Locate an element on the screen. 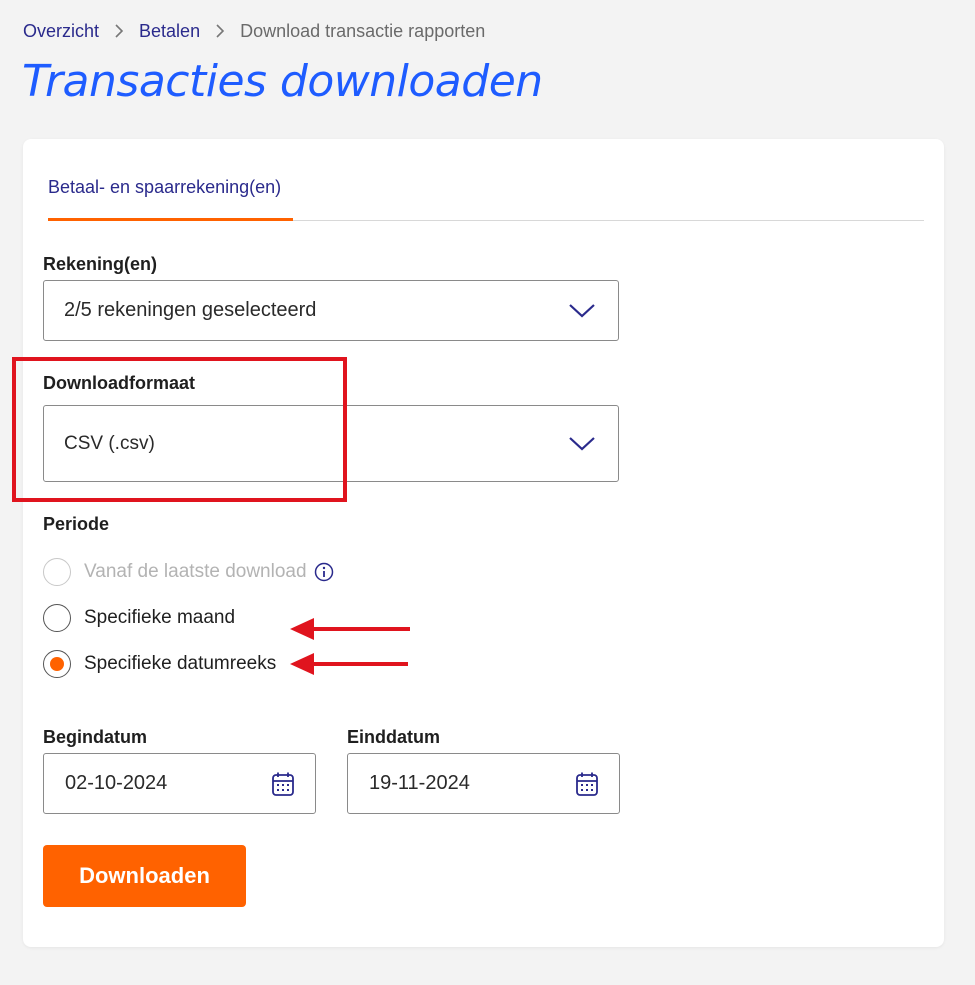 This screenshot has height=985, width=975. period-label: Periode is located at coordinates (76, 524).